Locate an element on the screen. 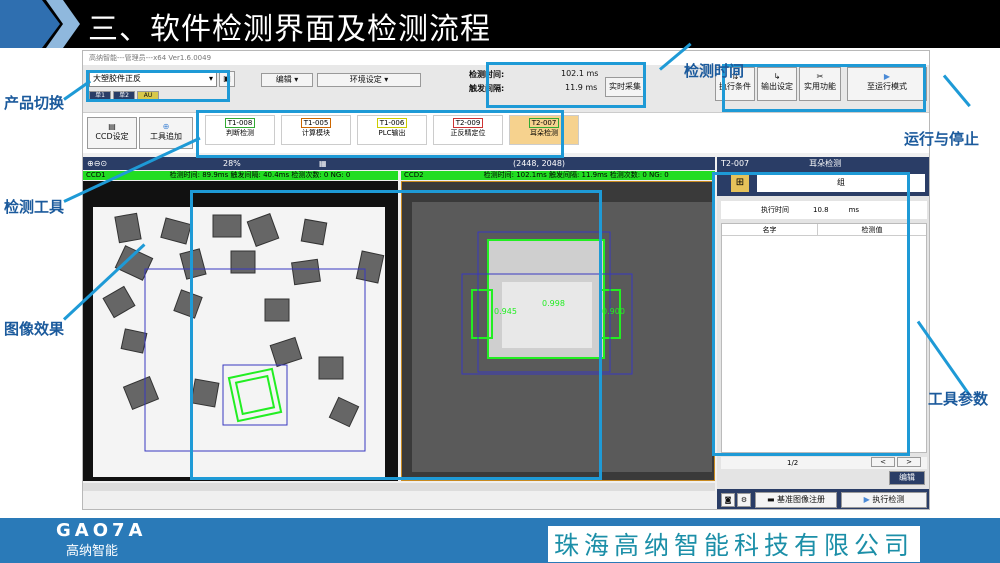  action-bar: ◙ ⚙ ▬ 基准图像注册 ▶ 执行检测 is located at coordinates (823, 499).